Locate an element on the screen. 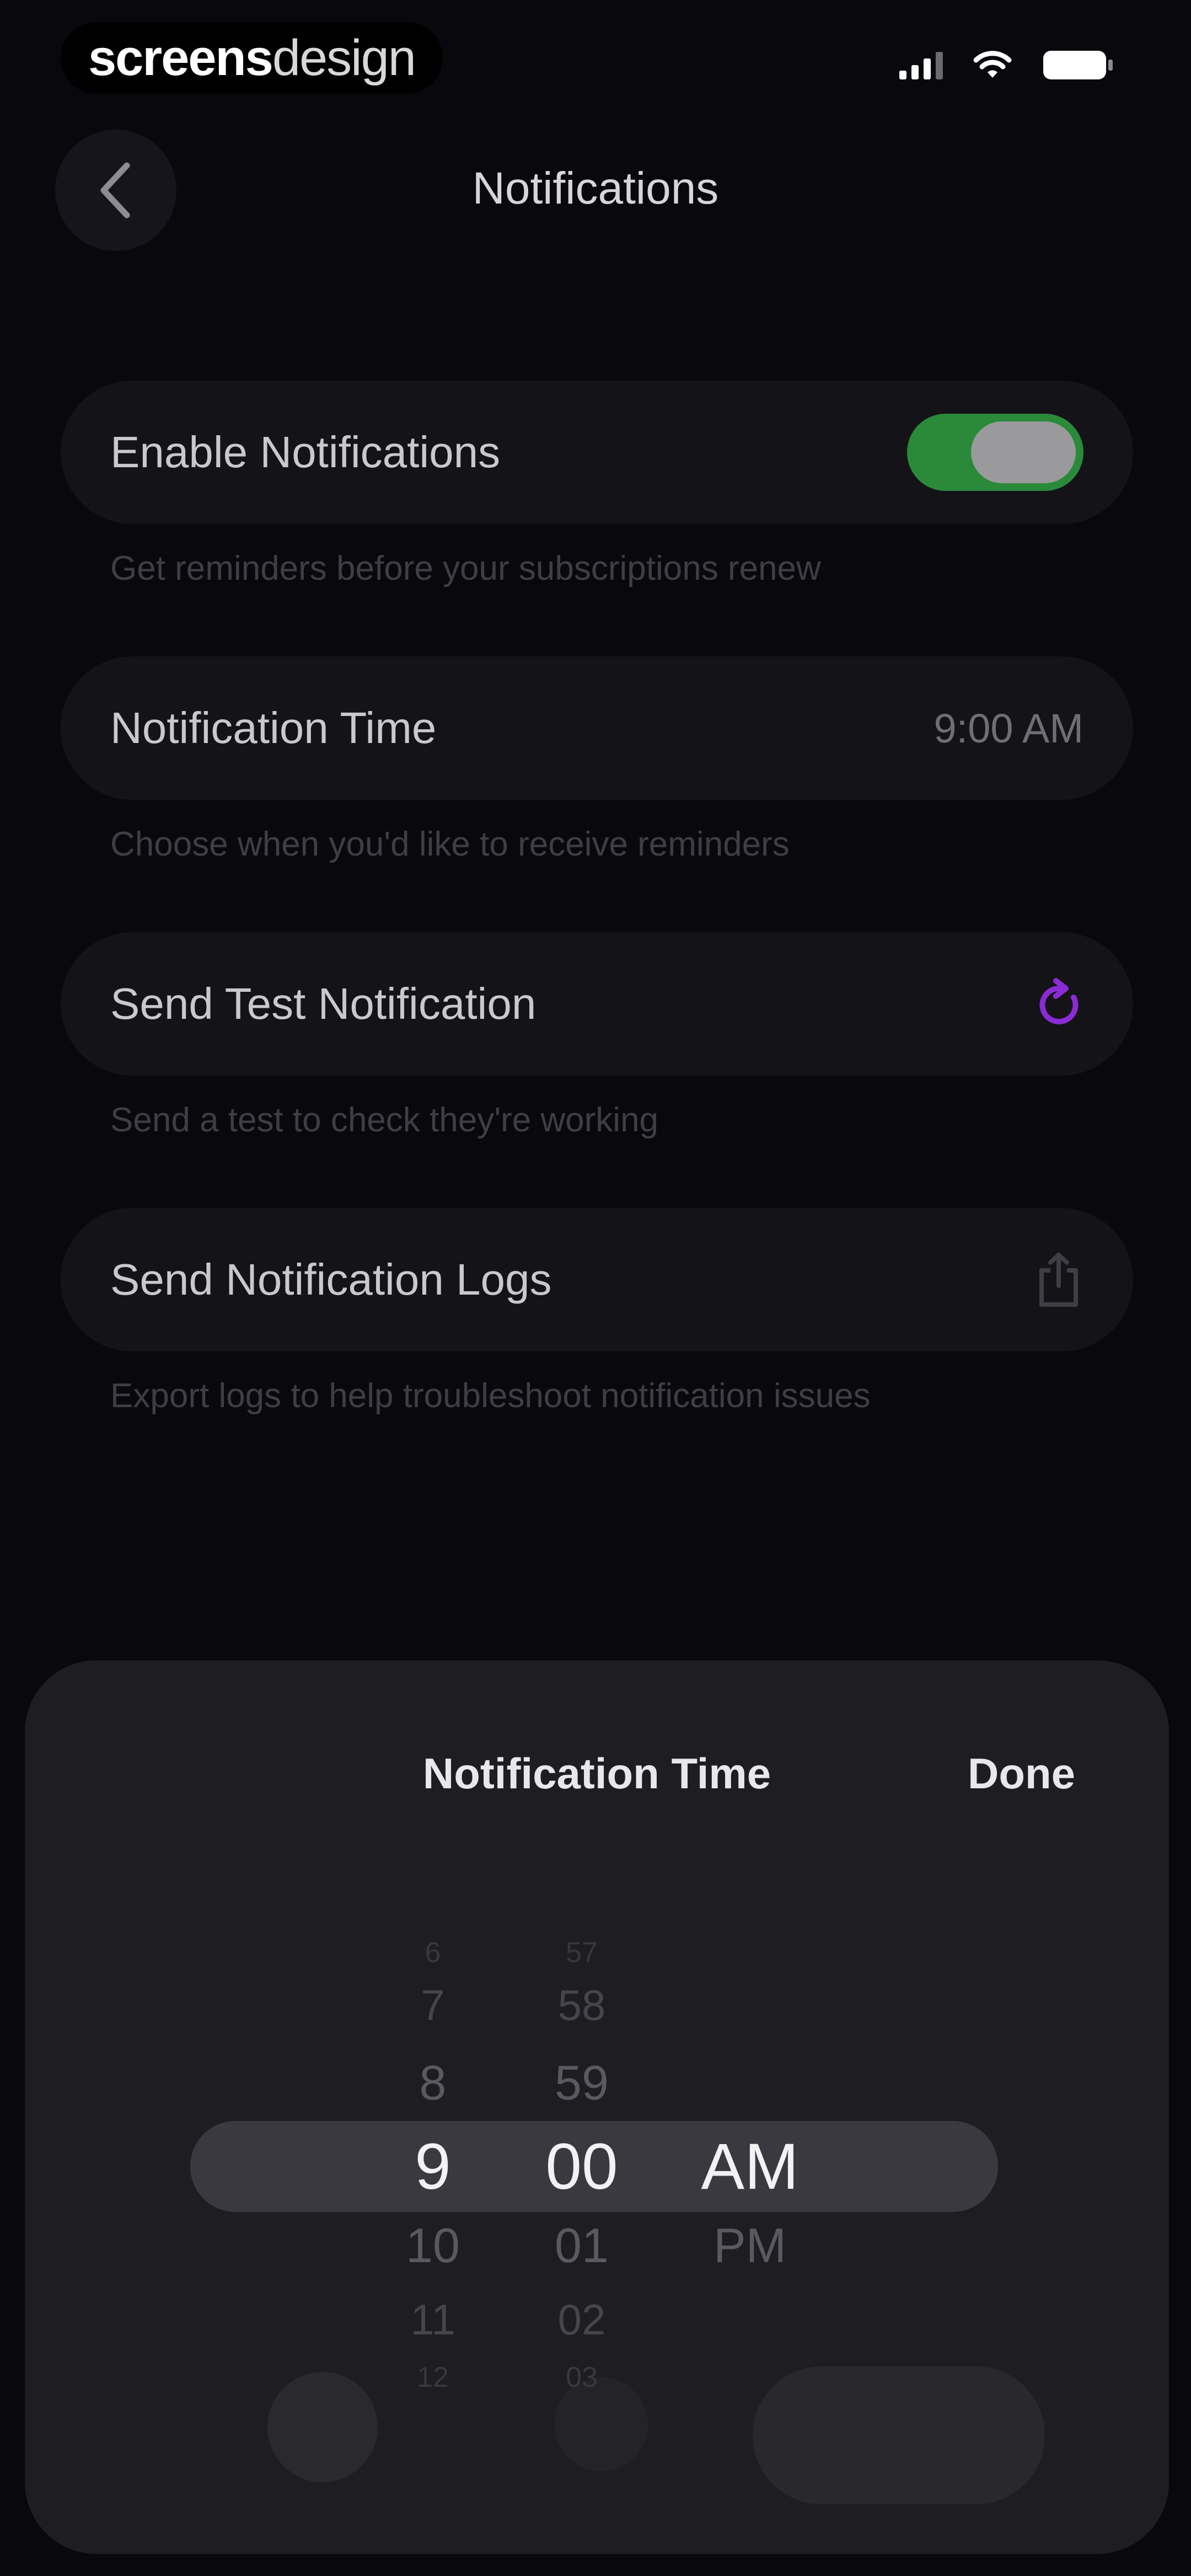 The image size is (1191, 2576). send-notification-logs-row: Send Notification Logs is located at coordinates (597, 1279).